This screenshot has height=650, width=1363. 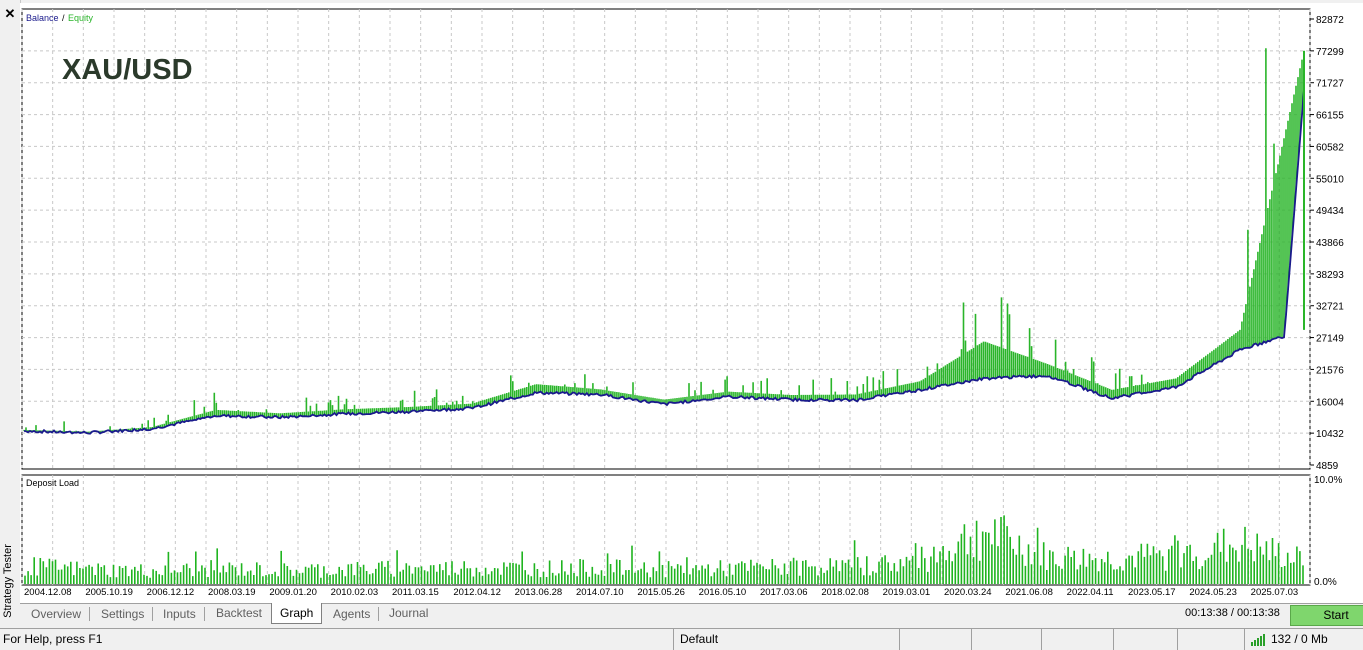 What do you see at coordinates (1213, 592) in the screenshot?
I see `x-tick-label: 2024.05.23` at bounding box center [1213, 592].